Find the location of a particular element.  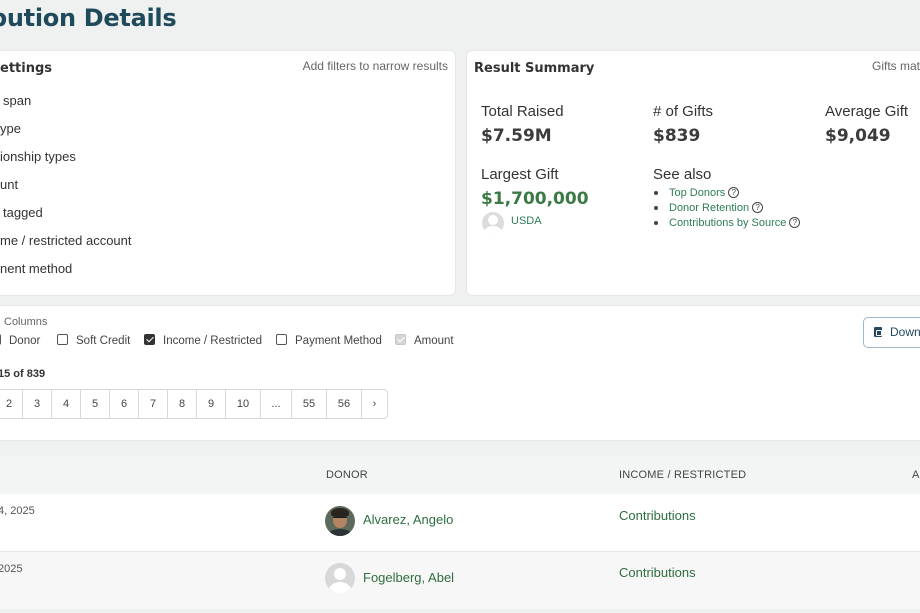

largest-gift-value: $1,700,000 is located at coordinates (535, 199).